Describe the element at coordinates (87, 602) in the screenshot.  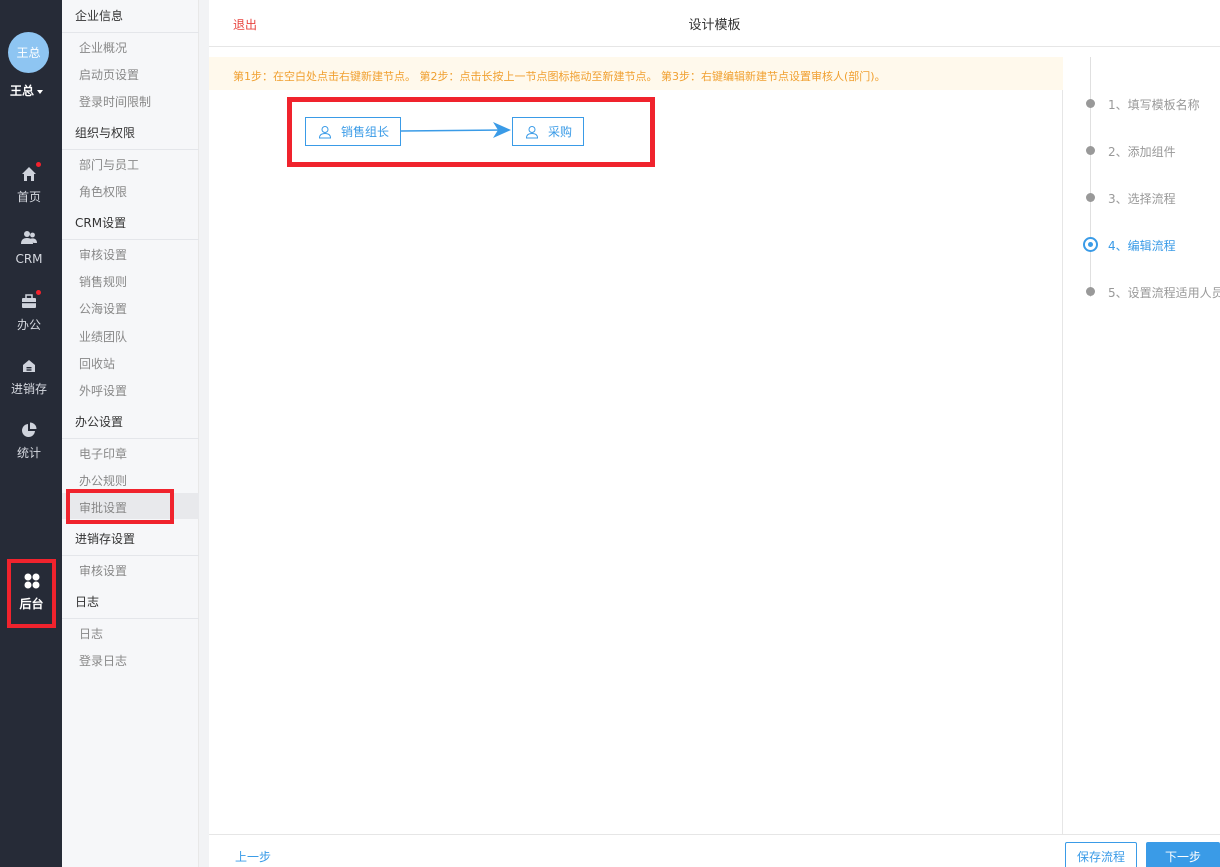
I see `group-title: 日志` at that location.